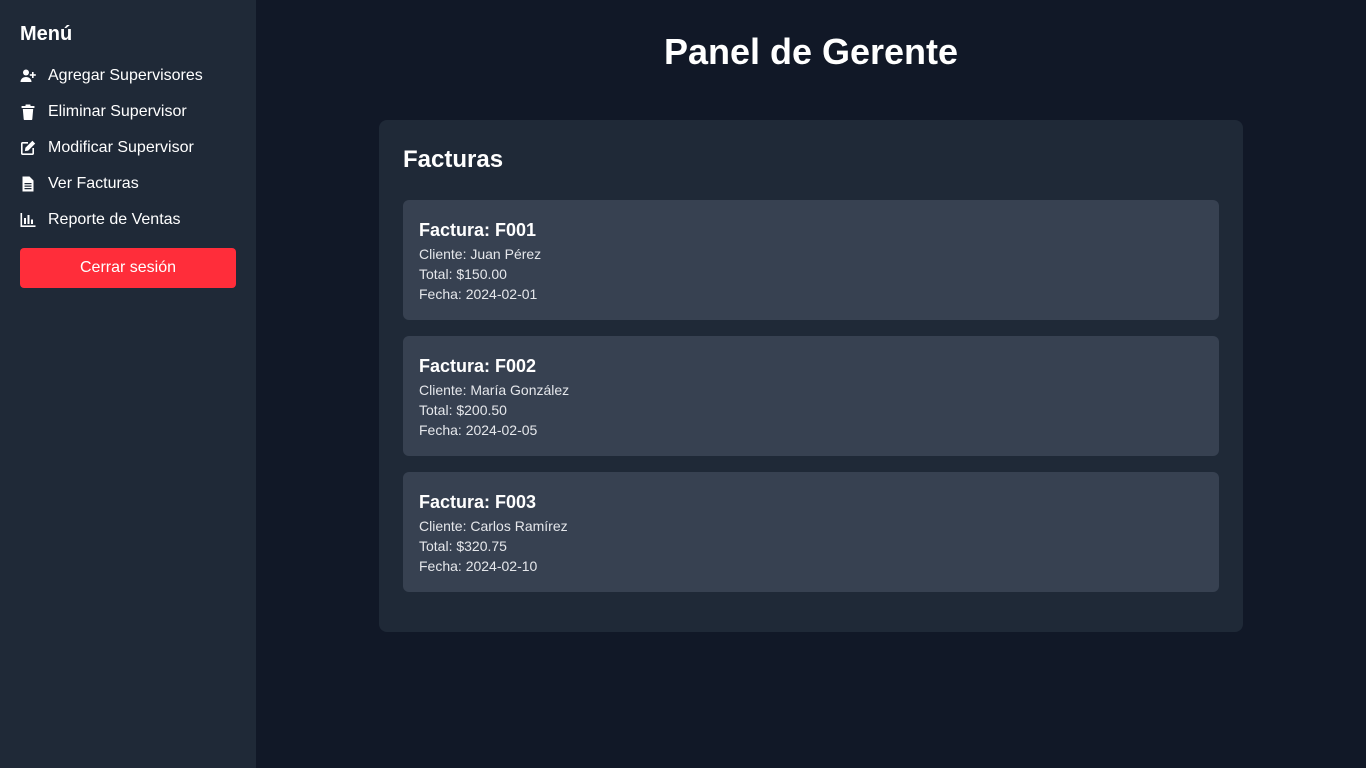  I want to click on invoice-total: Total: $200.50, so click(463, 410).